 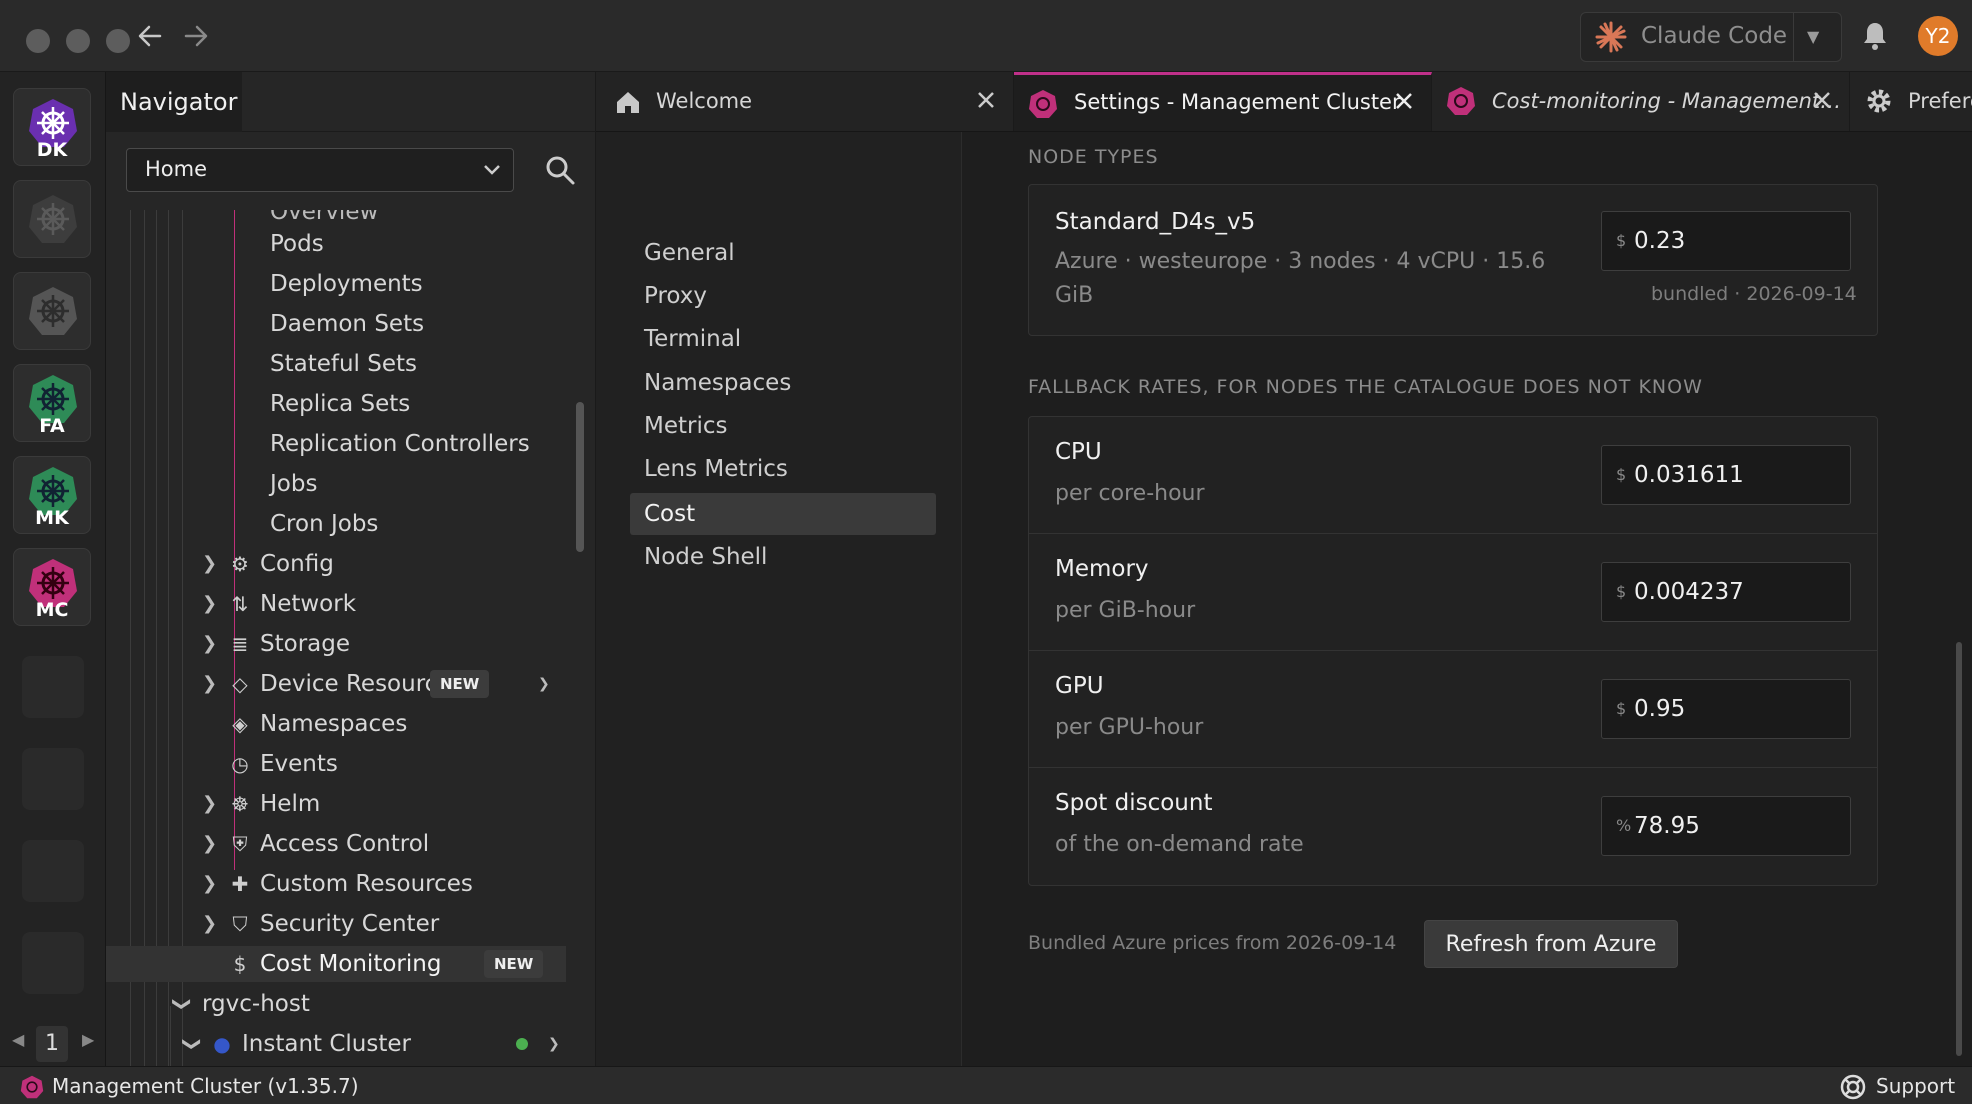 What do you see at coordinates (150, 36) in the screenshot?
I see `arrow-left-icon` at bounding box center [150, 36].